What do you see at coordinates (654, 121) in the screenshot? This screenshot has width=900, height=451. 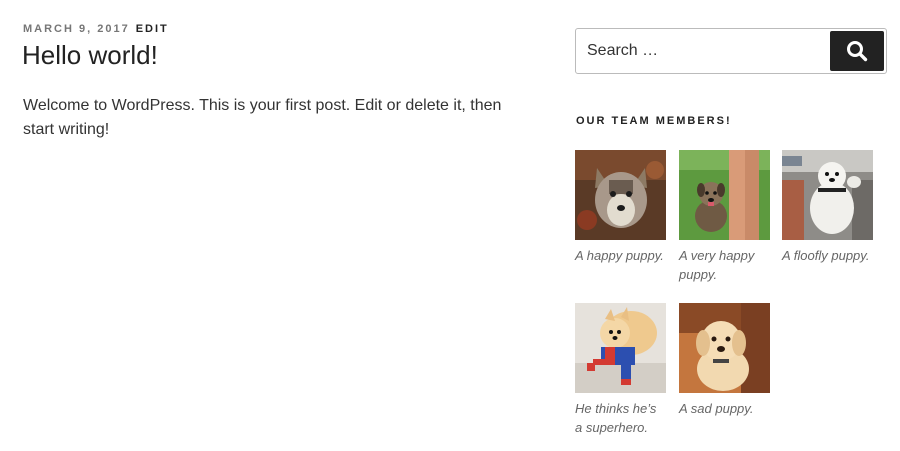 I see `widget-title: OUR TEAM MEMBERS!` at bounding box center [654, 121].